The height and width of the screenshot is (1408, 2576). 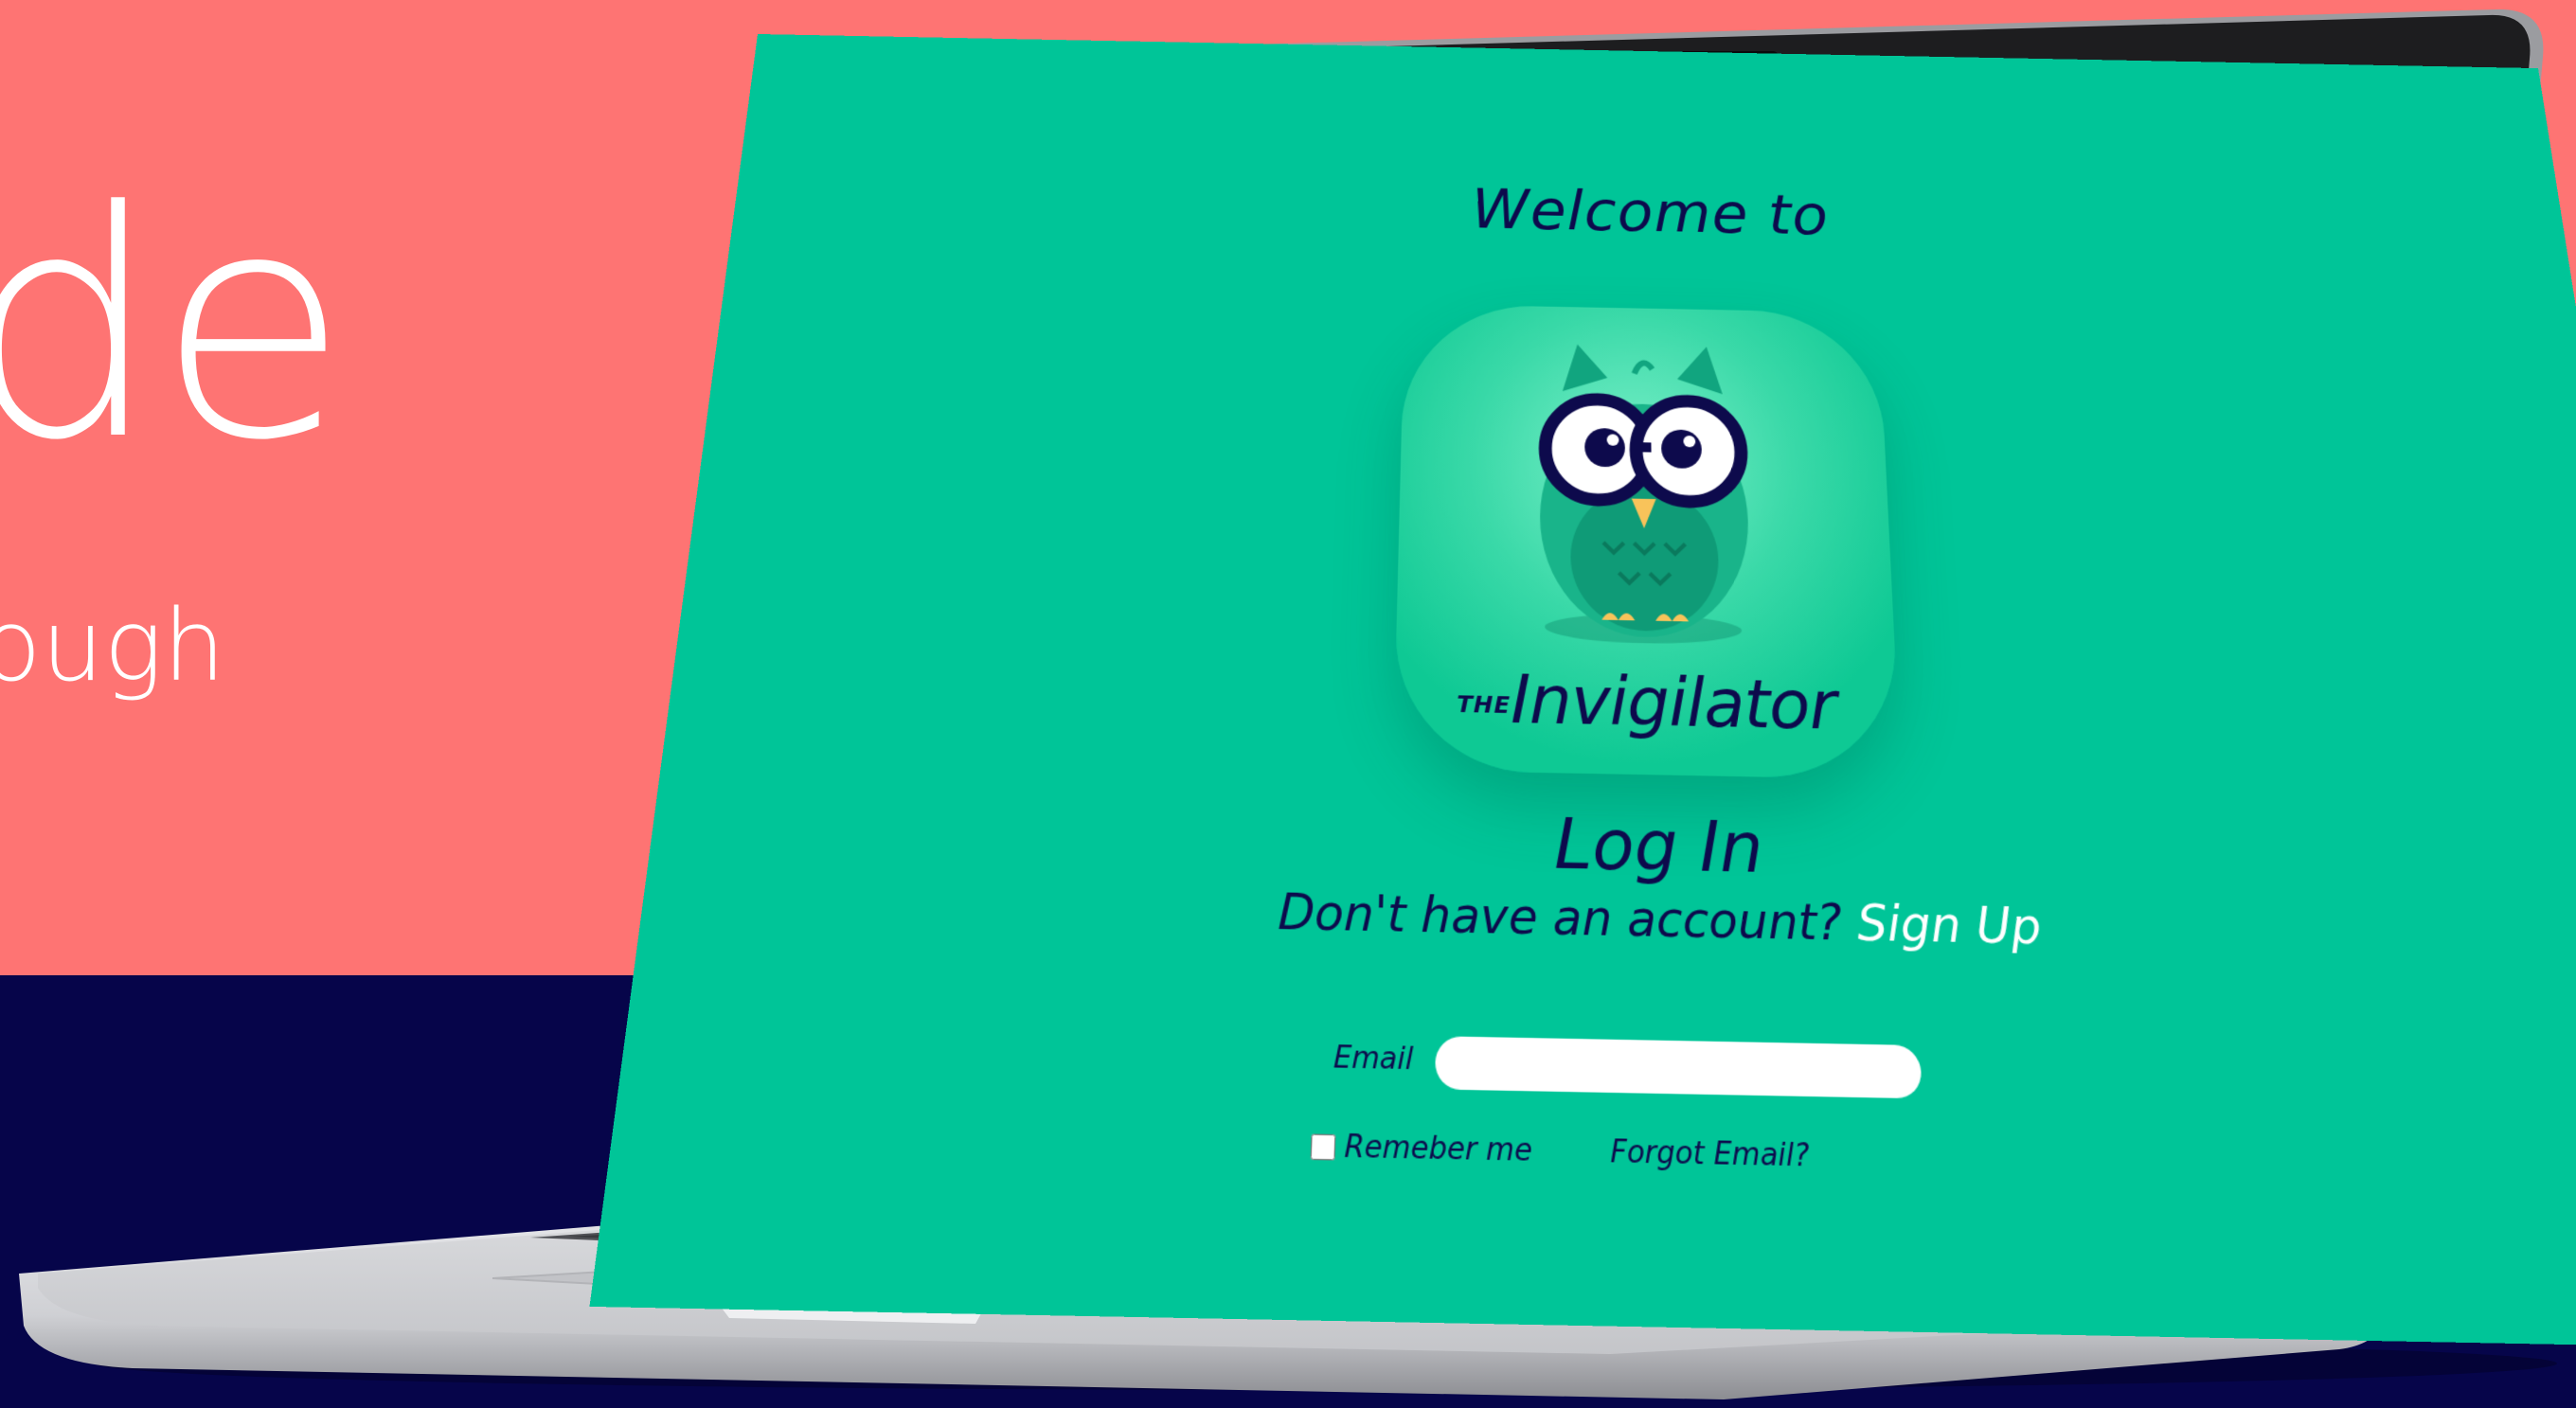 What do you see at coordinates (1437, 1149) in the screenshot?
I see `remember-me-label: Remeber me` at bounding box center [1437, 1149].